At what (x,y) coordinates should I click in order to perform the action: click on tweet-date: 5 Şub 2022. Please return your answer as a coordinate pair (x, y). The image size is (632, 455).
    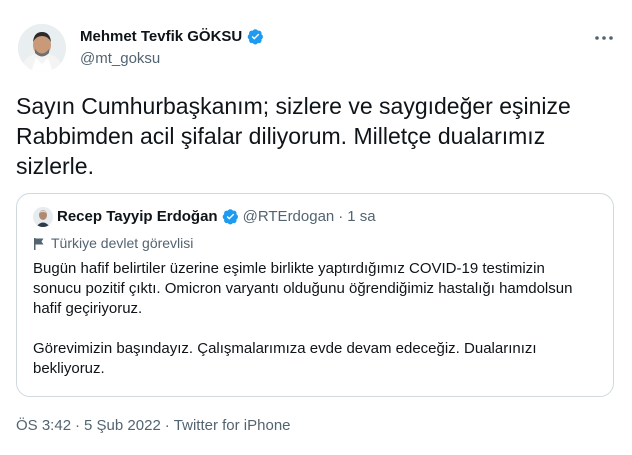
    Looking at the image, I should click on (122, 425).